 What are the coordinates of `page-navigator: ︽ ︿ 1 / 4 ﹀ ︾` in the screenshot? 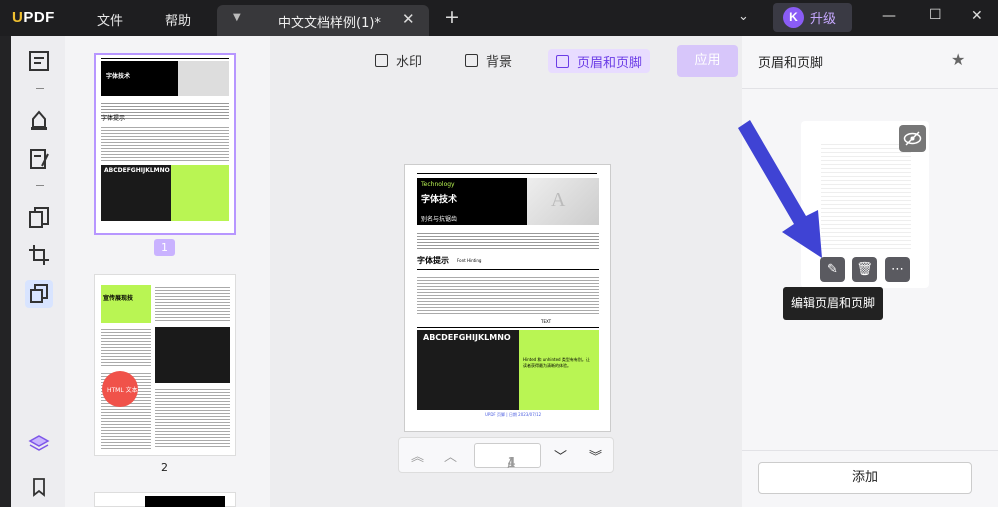 It's located at (506, 455).